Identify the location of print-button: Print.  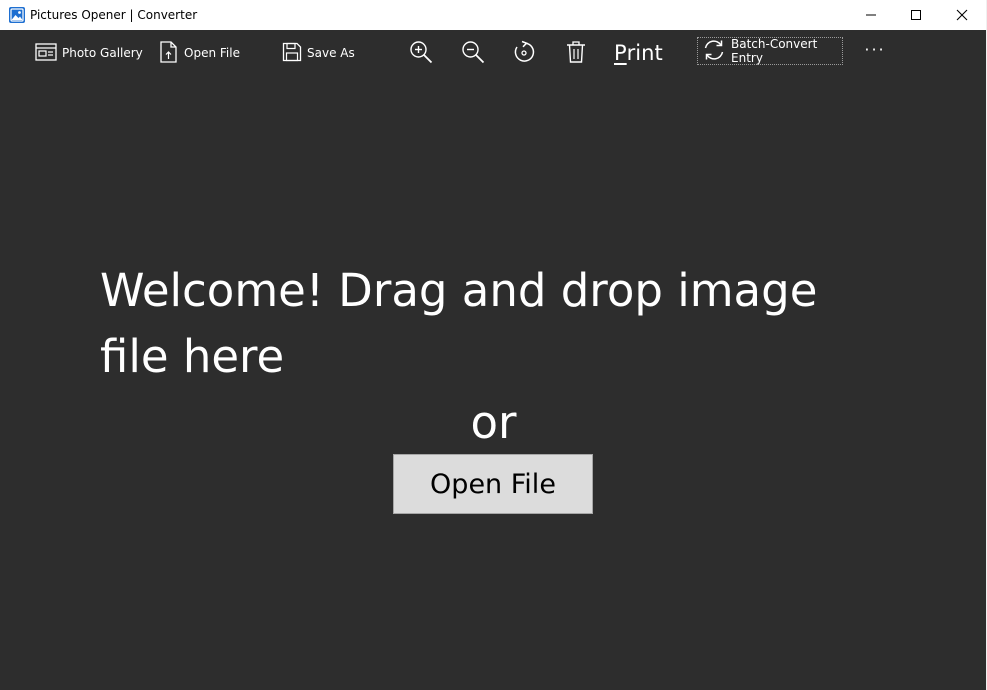
(638, 53).